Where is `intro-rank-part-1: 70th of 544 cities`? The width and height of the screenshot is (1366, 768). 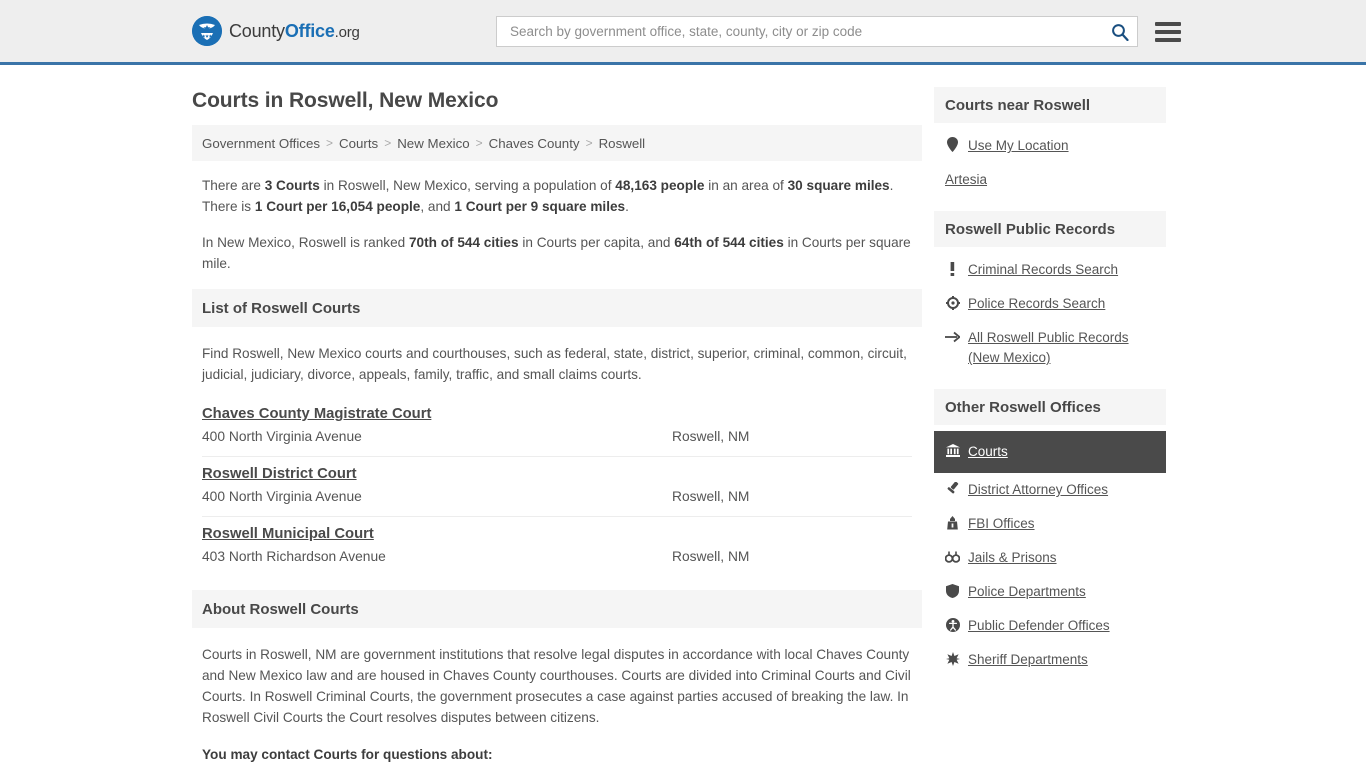 intro-rank-part-1: 70th of 544 cities is located at coordinates (464, 242).